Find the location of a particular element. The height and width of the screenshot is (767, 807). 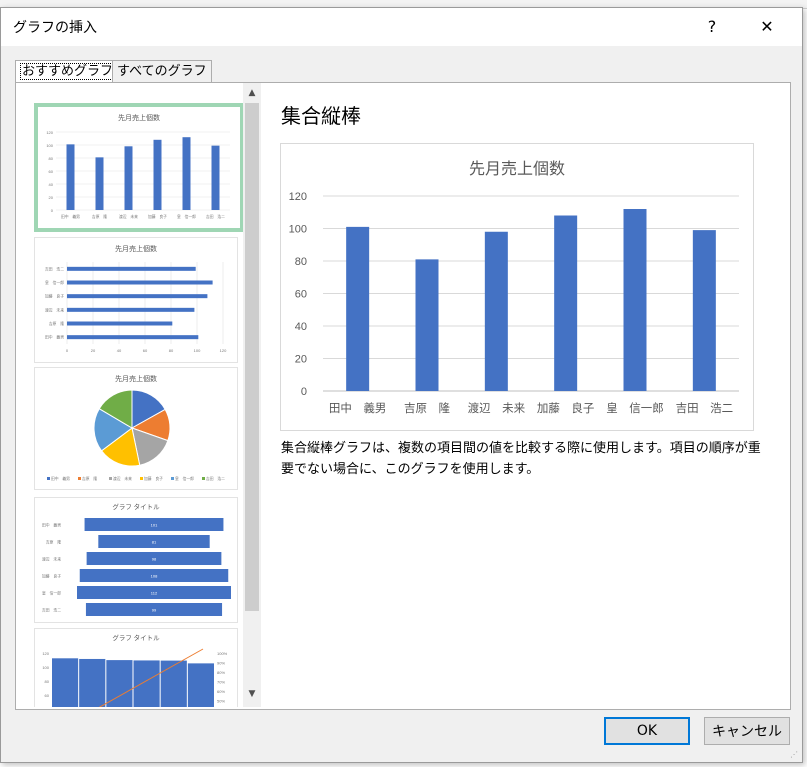

gallery-scrollbar: ▲ ▼ is located at coordinates (252, 395).